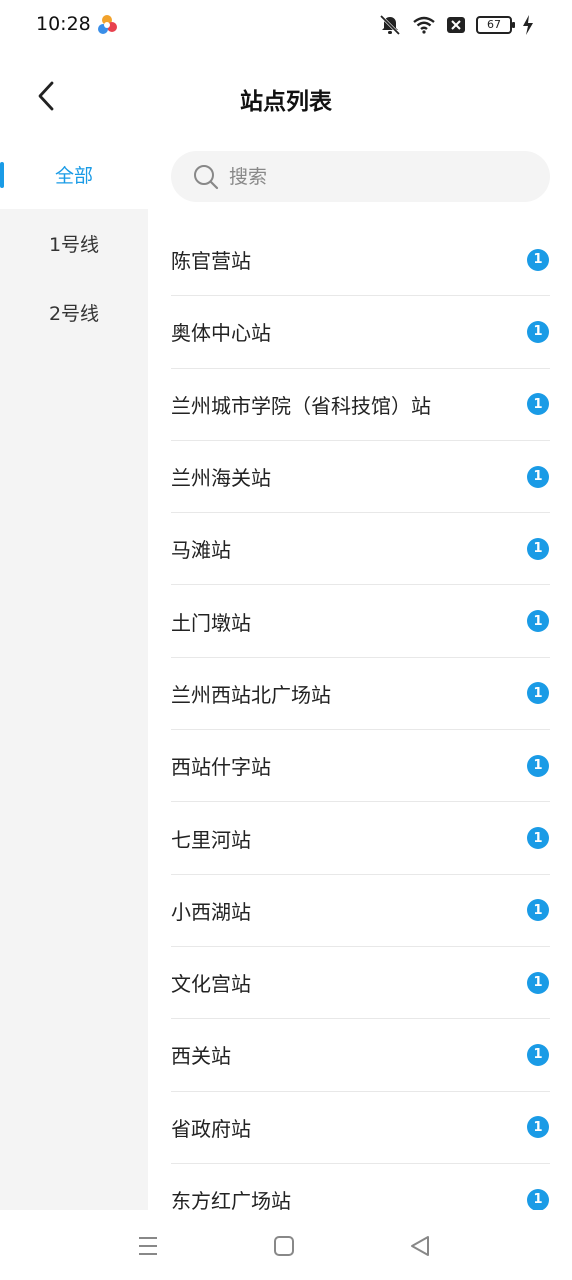 This screenshot has height=1280, width=572. I want to click on sidebar-item-label: 1号线, so click(74, 245).